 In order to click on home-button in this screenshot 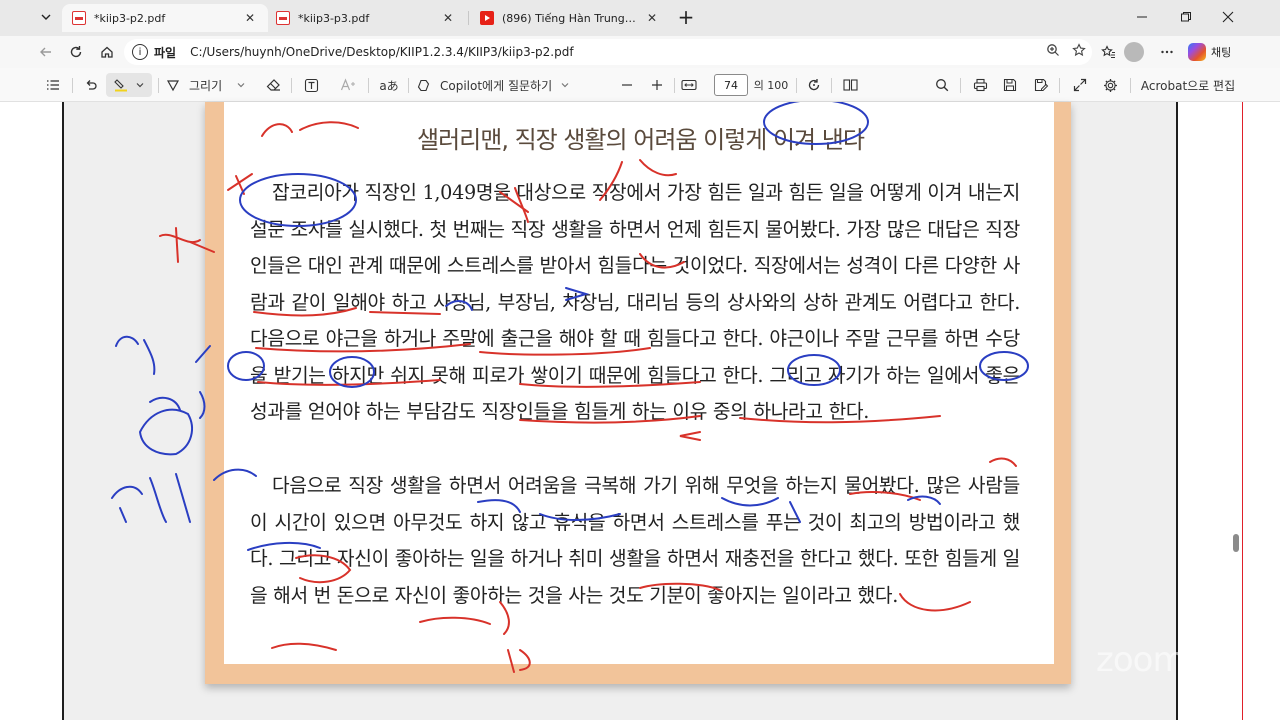, I will do `click(107, 52)`.